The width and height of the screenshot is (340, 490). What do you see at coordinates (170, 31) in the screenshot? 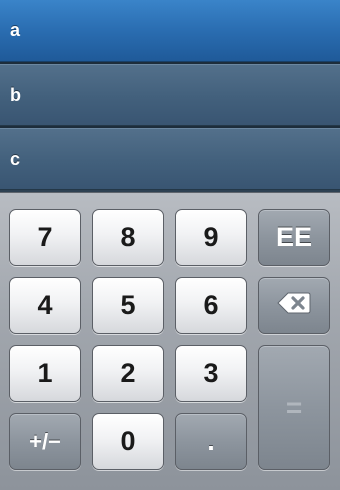
I see `field-row-a: a` at bounding box center [170, 31].